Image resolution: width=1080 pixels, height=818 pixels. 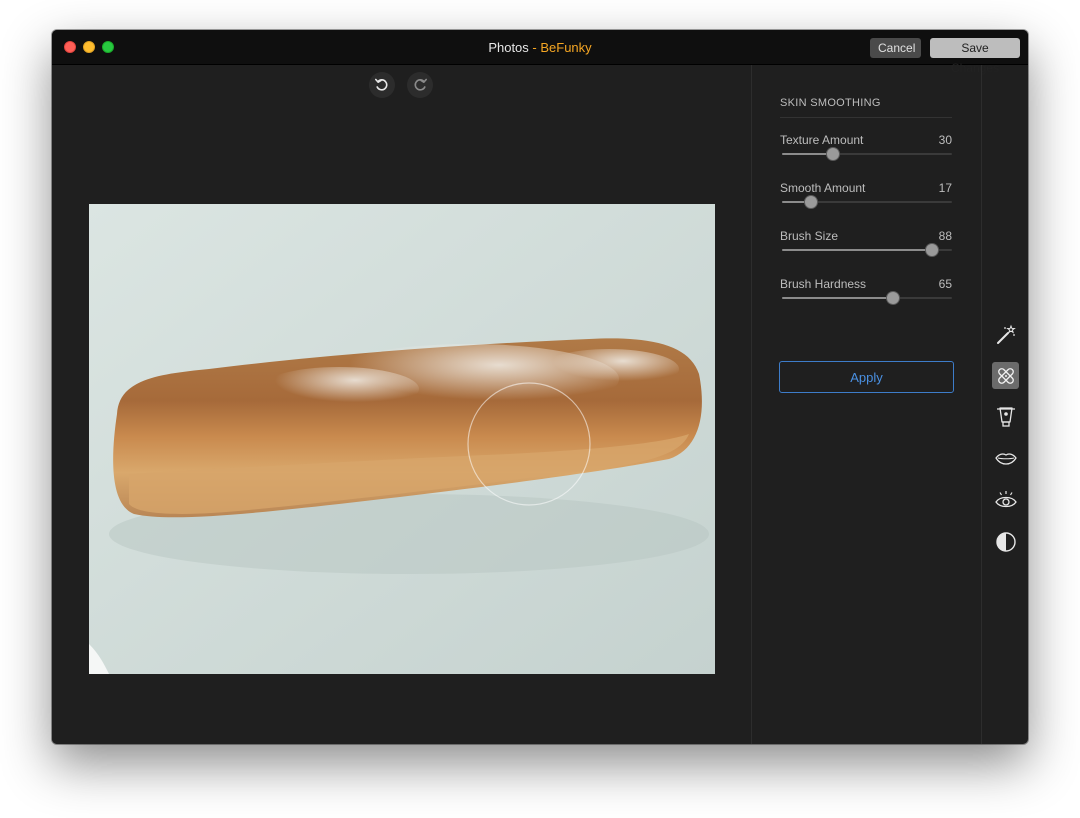 I want to click on eye-icon, so click(x=1005, y=498).